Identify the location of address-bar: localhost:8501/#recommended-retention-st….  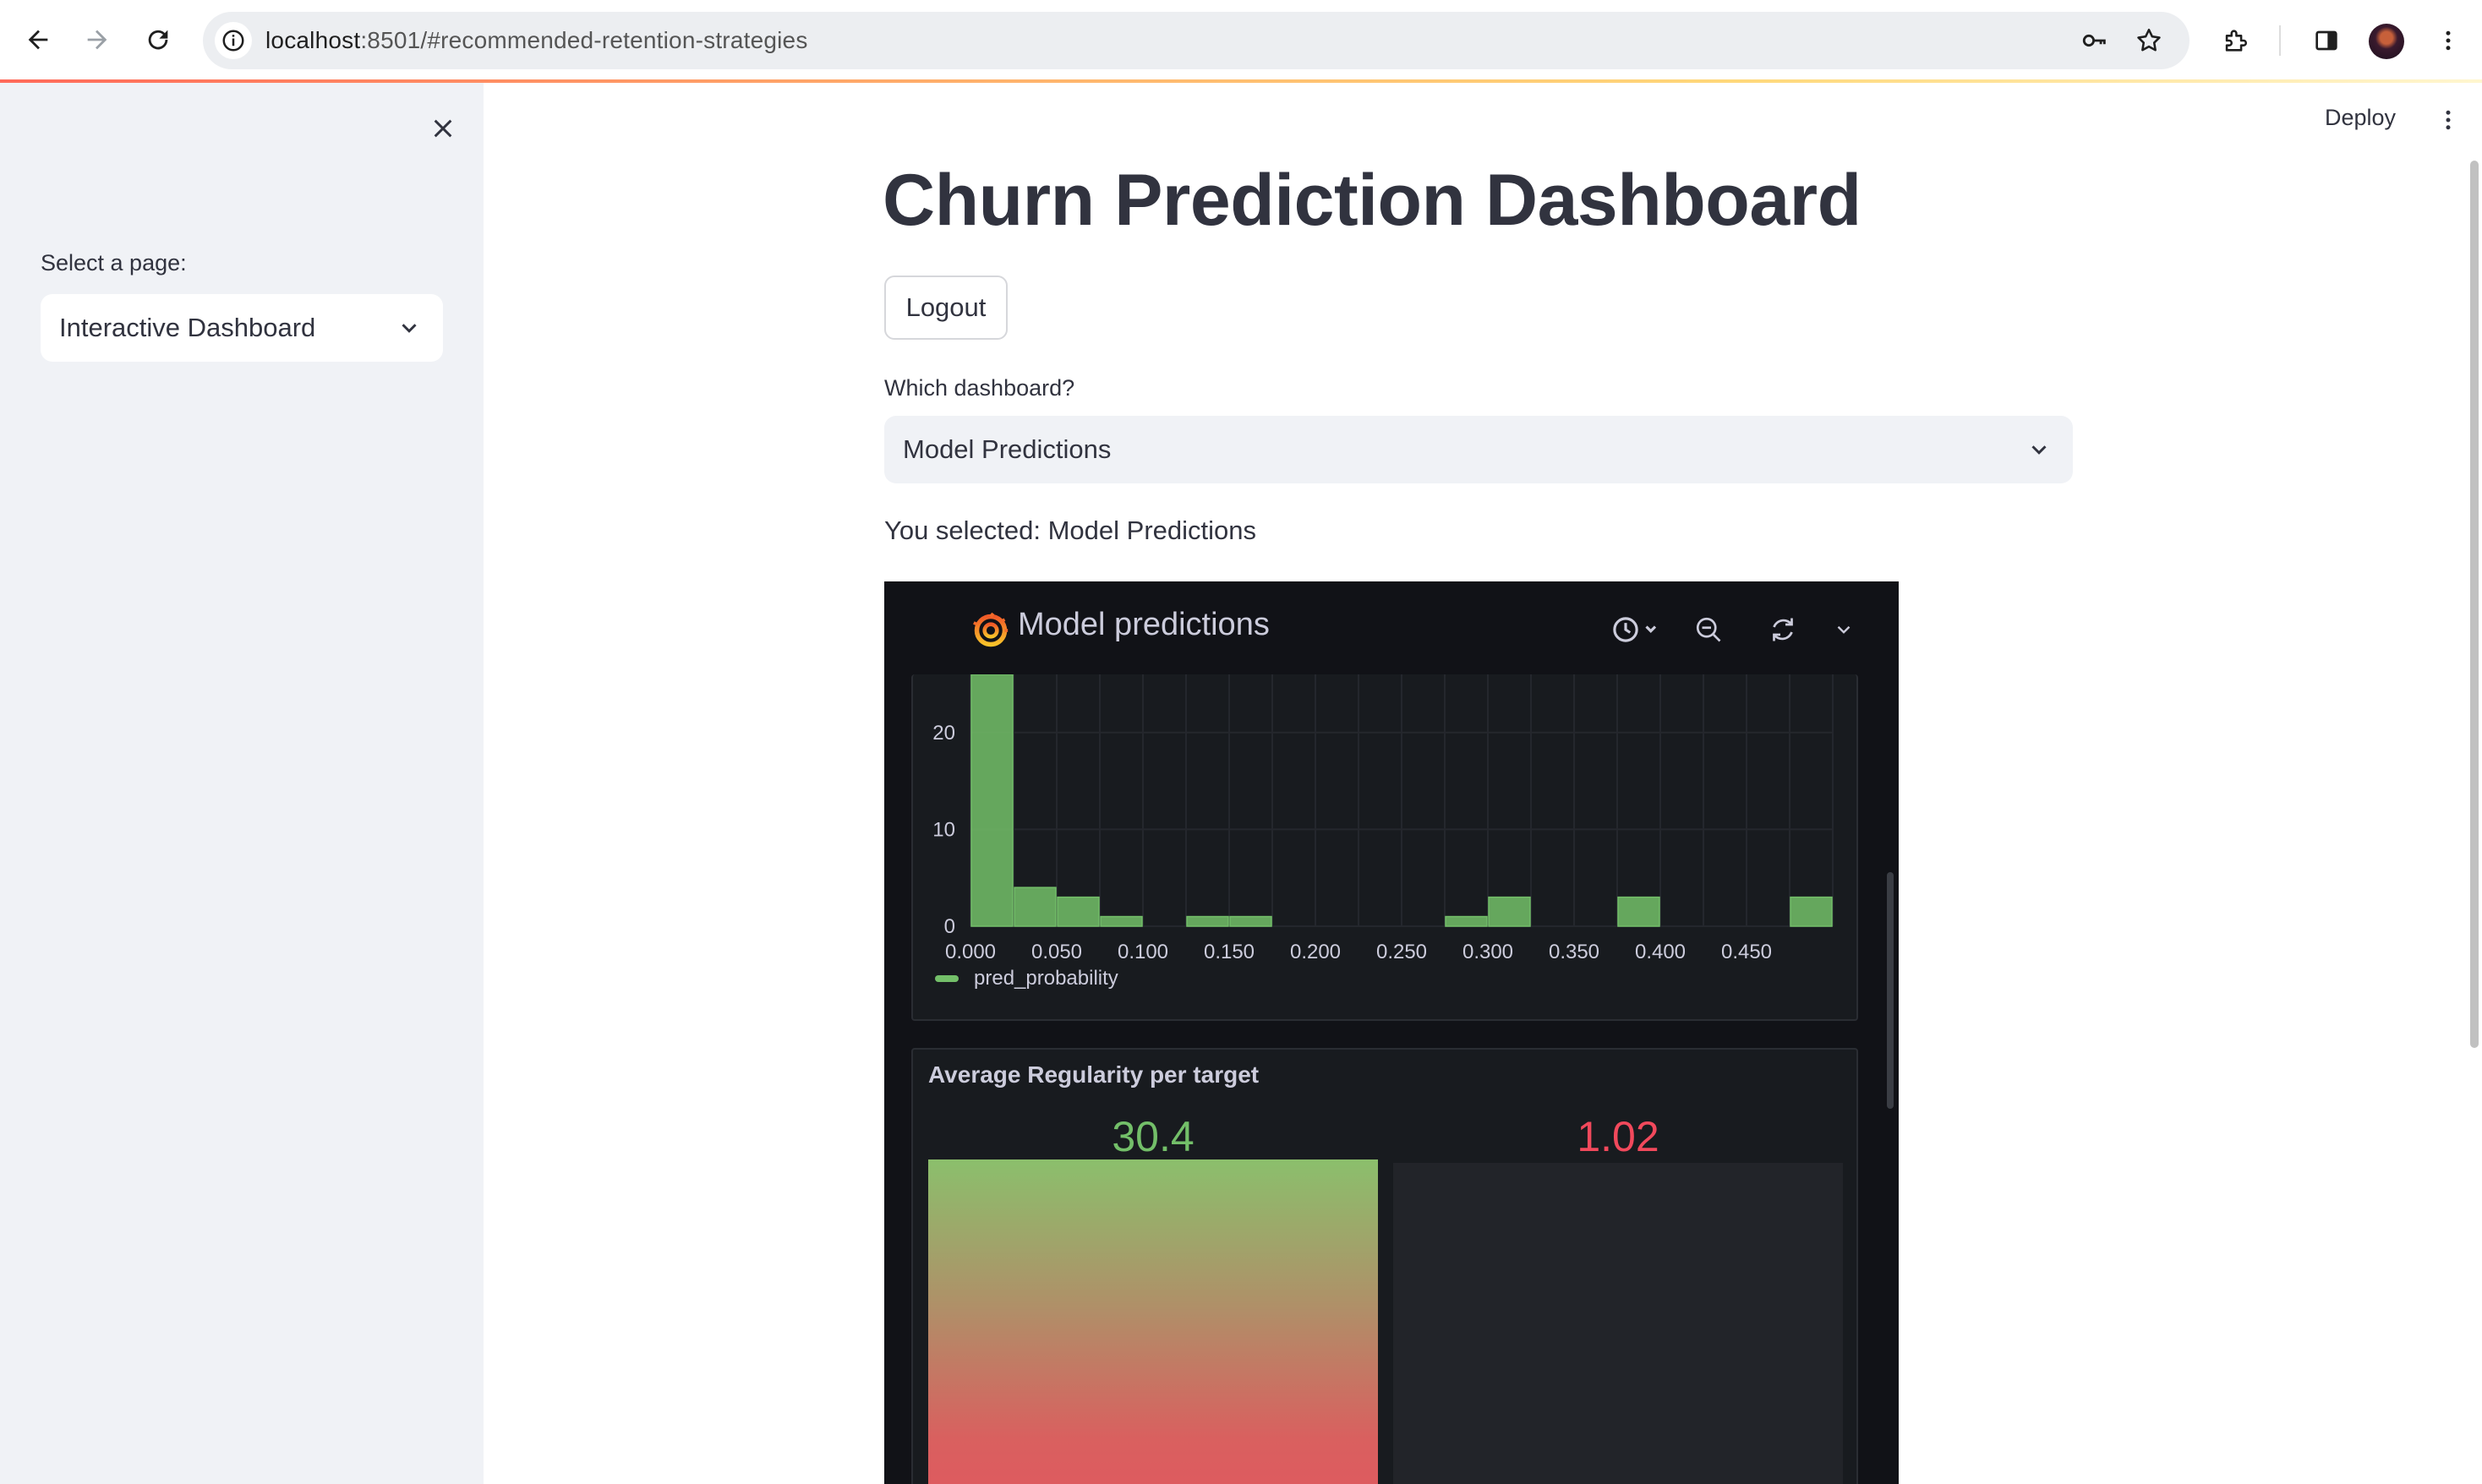
(1196, 41).